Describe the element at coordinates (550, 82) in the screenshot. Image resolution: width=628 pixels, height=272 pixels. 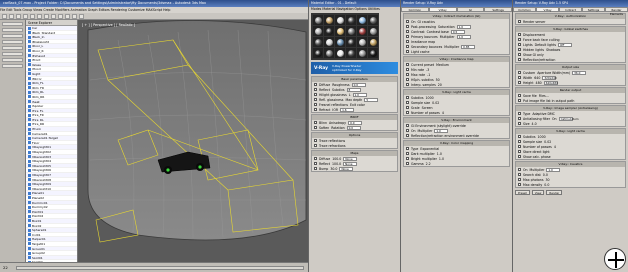
I see `param-field: 640x480` at that location.